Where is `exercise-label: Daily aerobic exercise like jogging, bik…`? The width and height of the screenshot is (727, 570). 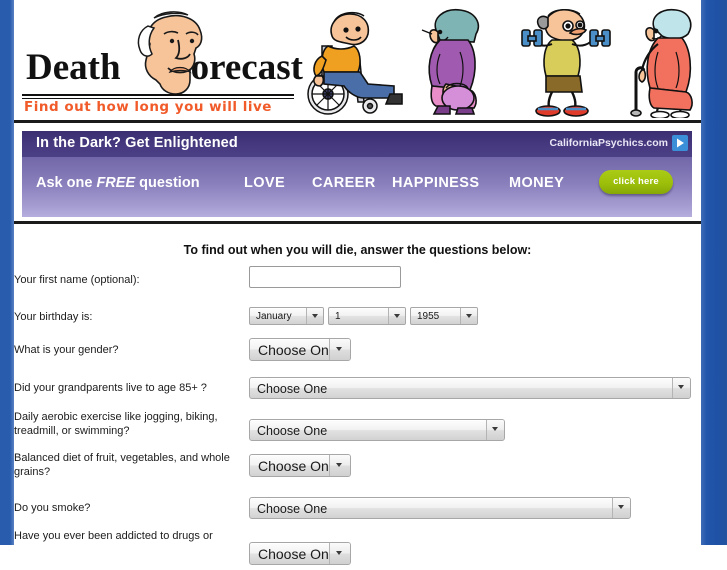 exercise-label: Daily aerobic exercise like jogging, bik… is located at coordinates (116, 424).